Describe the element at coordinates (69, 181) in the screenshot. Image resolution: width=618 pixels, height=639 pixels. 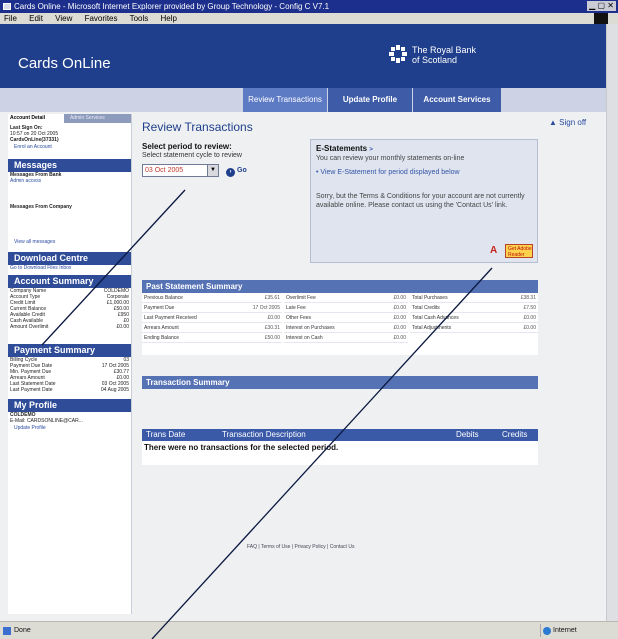
I see `admin-access-link: Admin access` at that location.